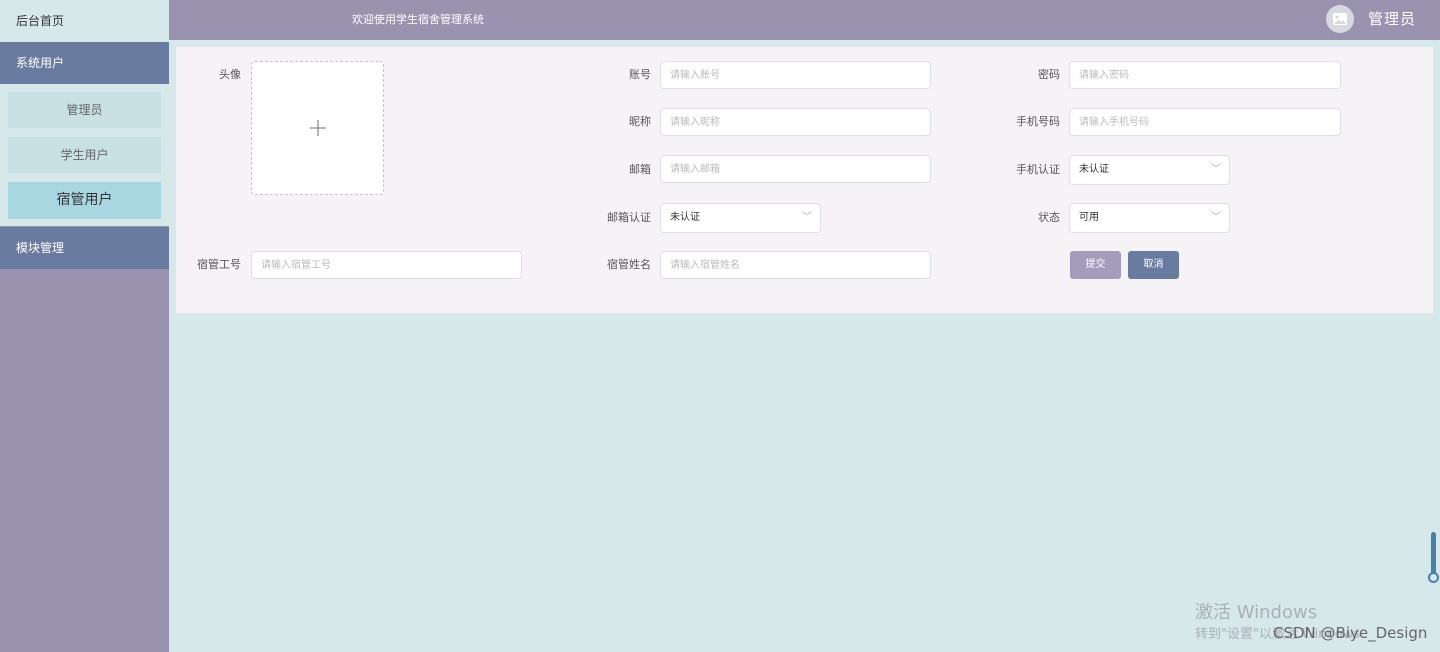 Image resolution: width=1440 pixels, height=652 pixels. I want to click on phone-label: 手机号码, so click(1038, 121).